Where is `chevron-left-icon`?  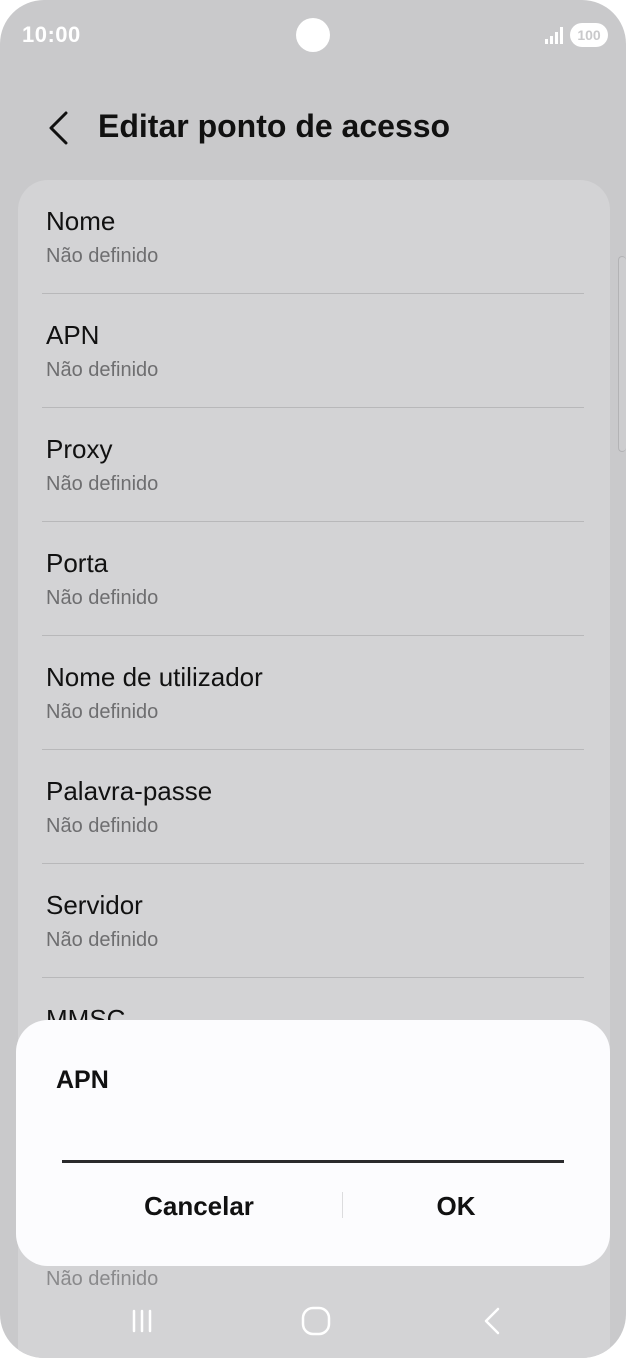
chevron-left-icon is located at coordinates (58, 128).